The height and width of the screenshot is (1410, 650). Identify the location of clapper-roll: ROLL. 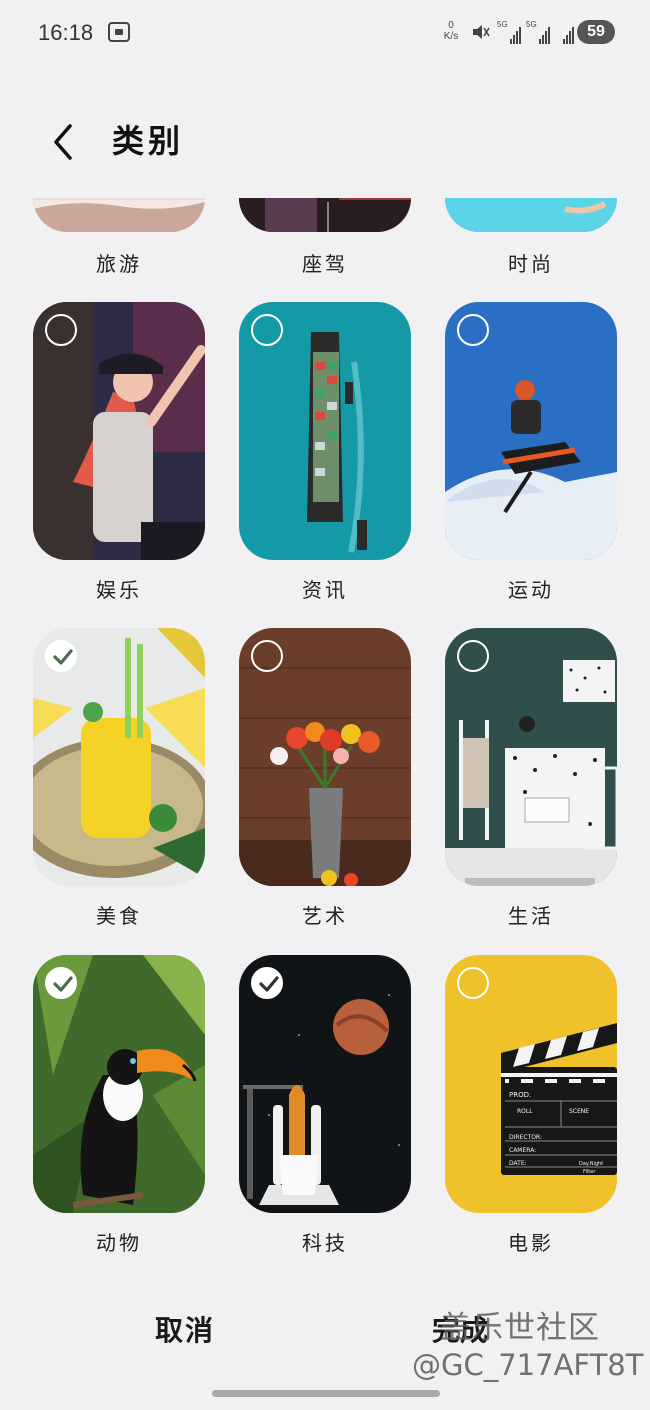
(525, 1111).